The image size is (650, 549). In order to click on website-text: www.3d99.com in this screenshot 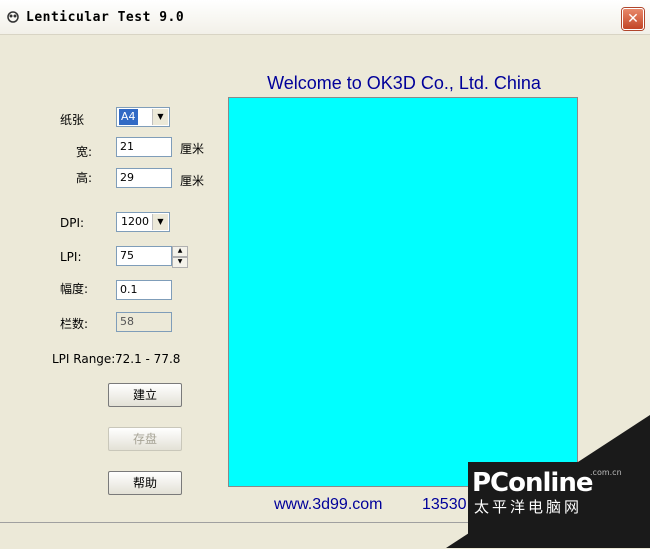, I will do `click(328, 504)`.